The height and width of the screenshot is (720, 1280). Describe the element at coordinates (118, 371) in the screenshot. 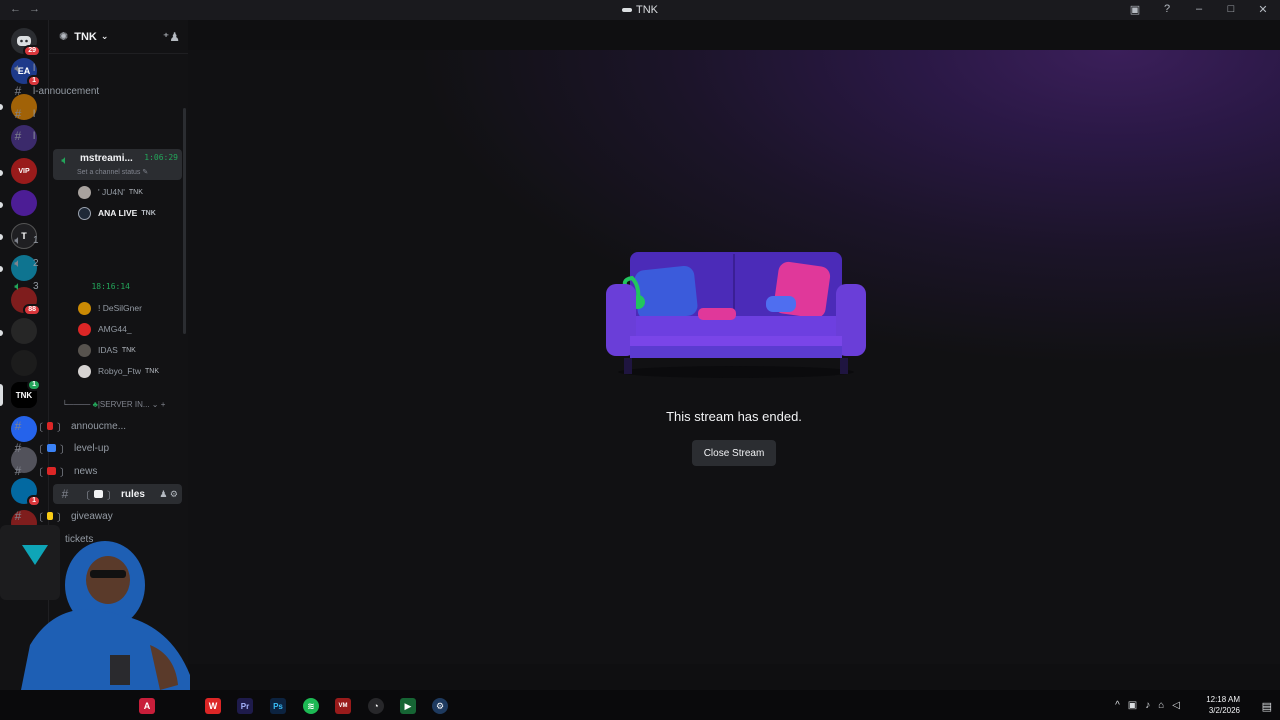

I see `voice-user: Robyo_Ftw TNK` at that location.